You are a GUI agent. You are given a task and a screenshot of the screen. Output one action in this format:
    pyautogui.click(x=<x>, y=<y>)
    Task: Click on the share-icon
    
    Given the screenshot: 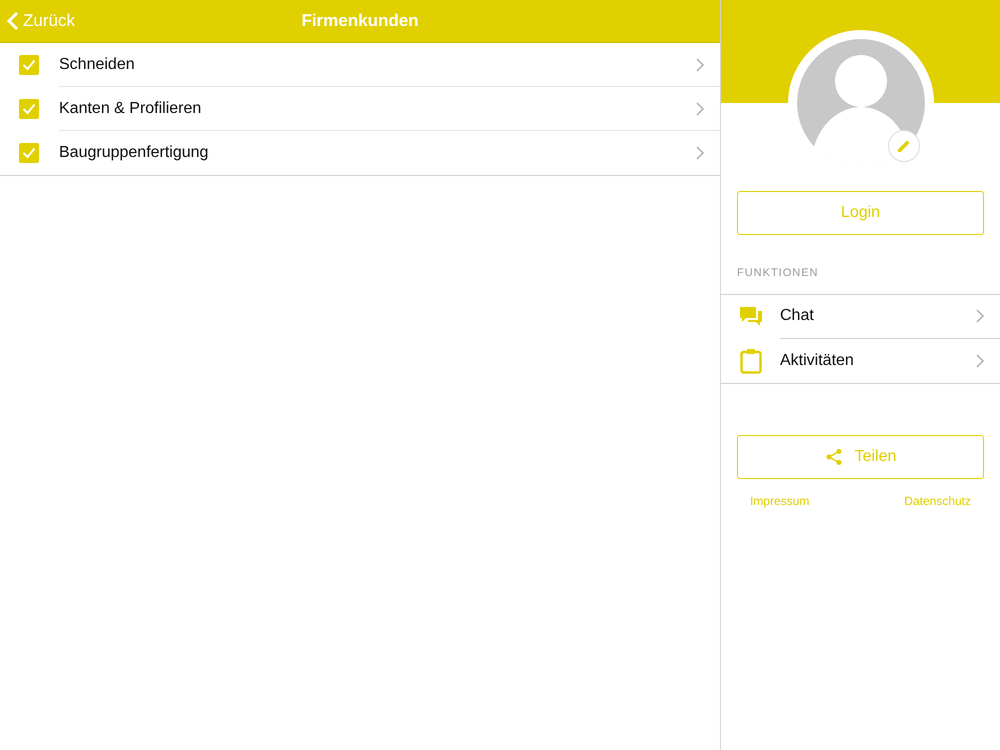 What is the action you would take?
    pyautogui.click(x=833, y=457)
    